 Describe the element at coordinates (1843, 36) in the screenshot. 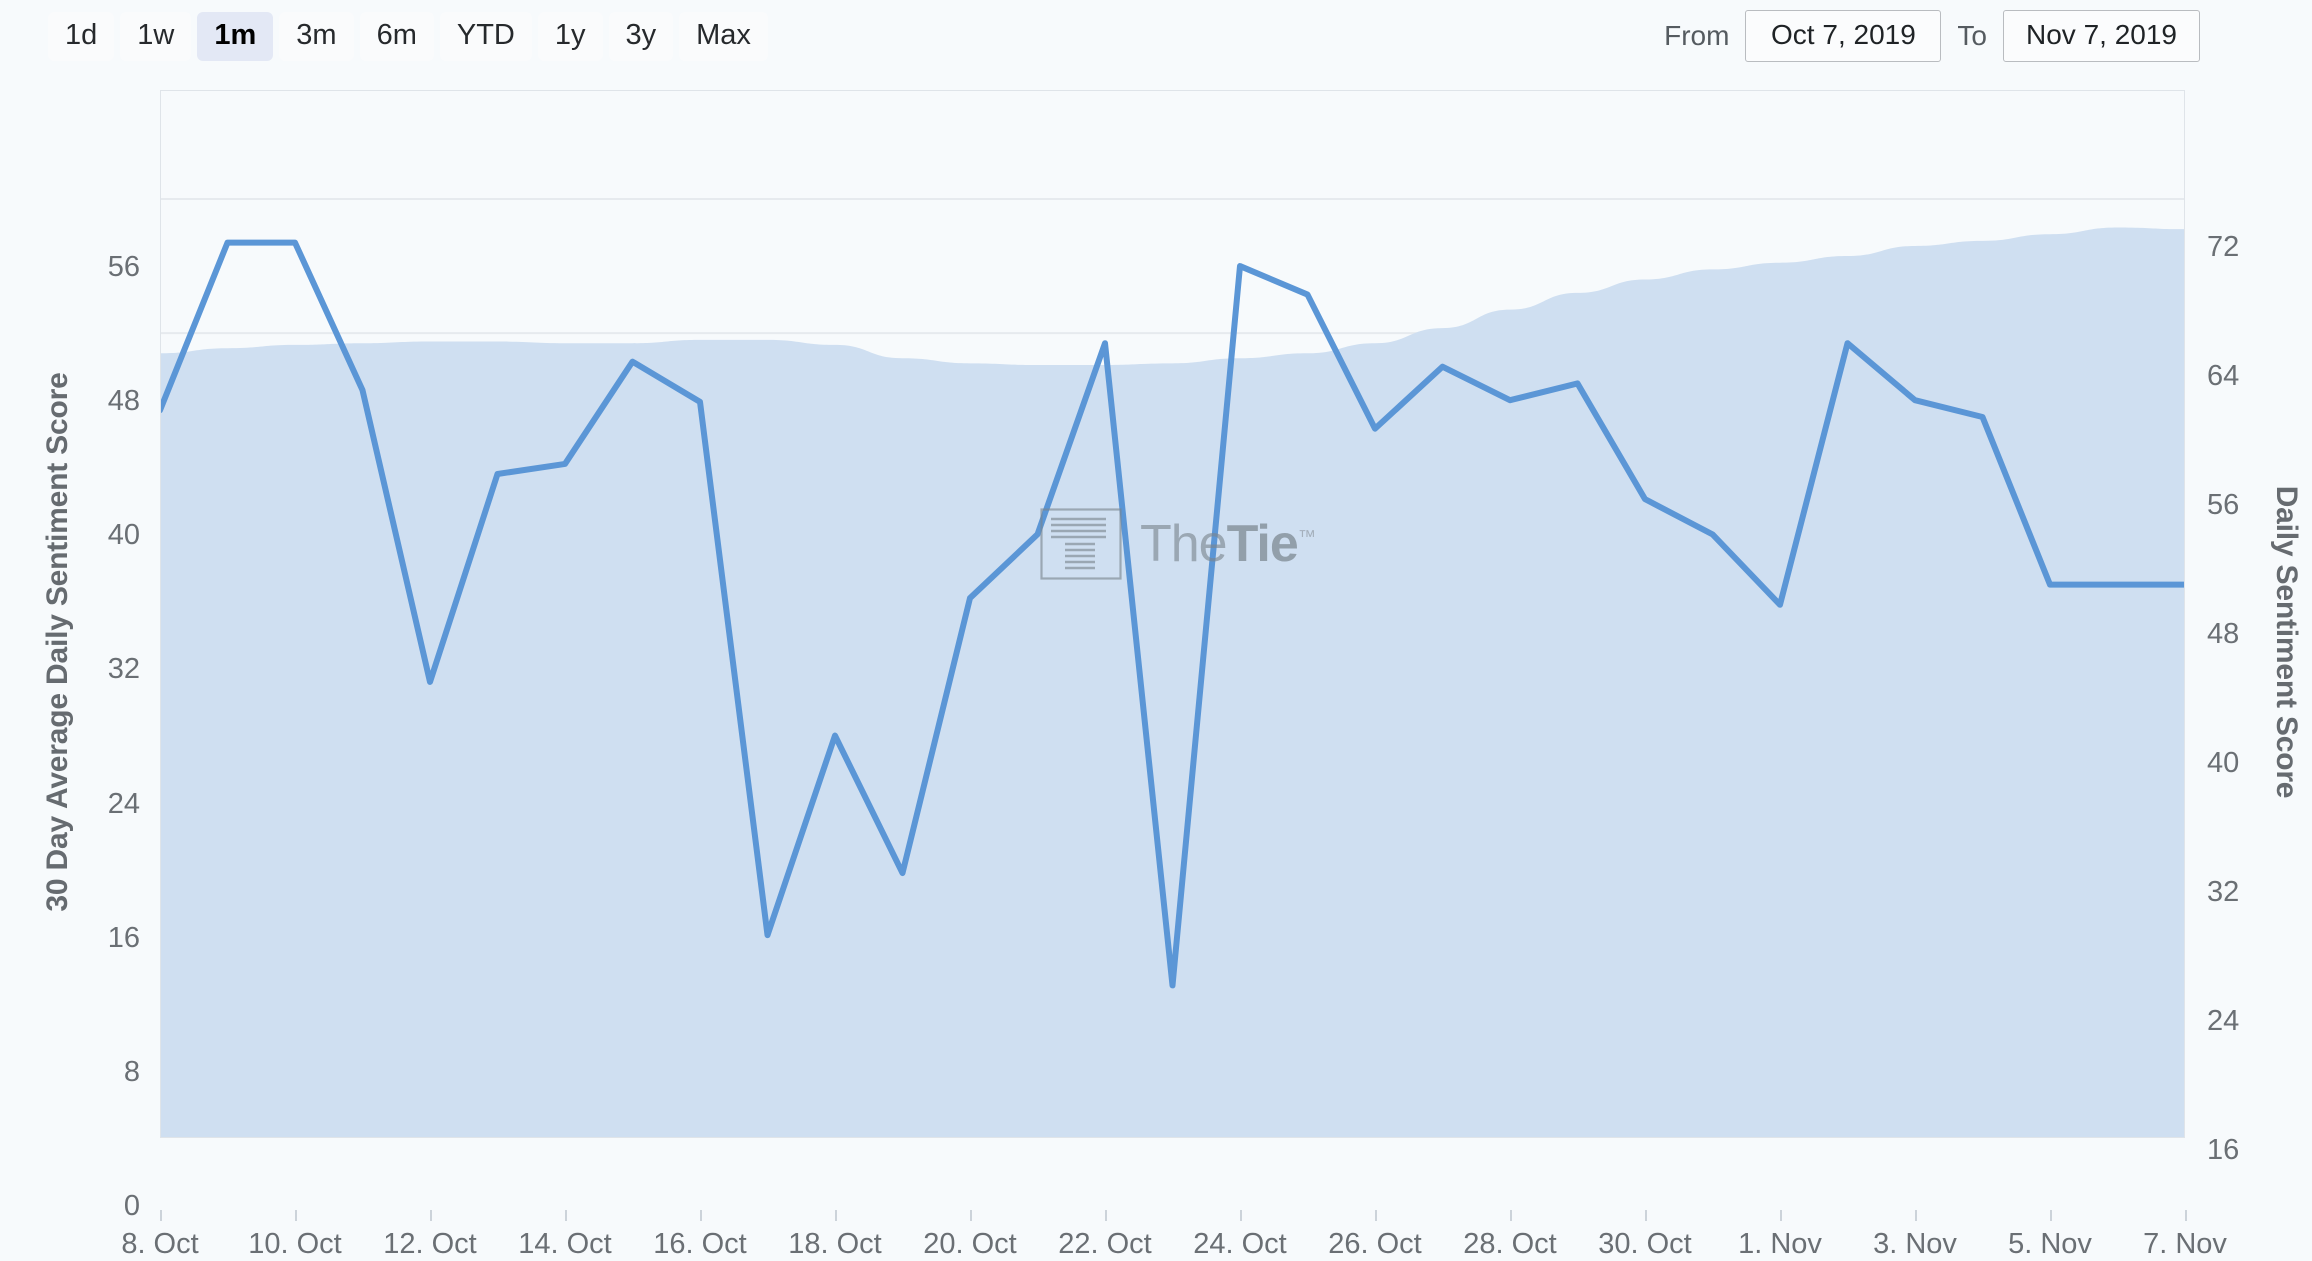

I see `from-date-field: Oct 7, 2019` at that location.